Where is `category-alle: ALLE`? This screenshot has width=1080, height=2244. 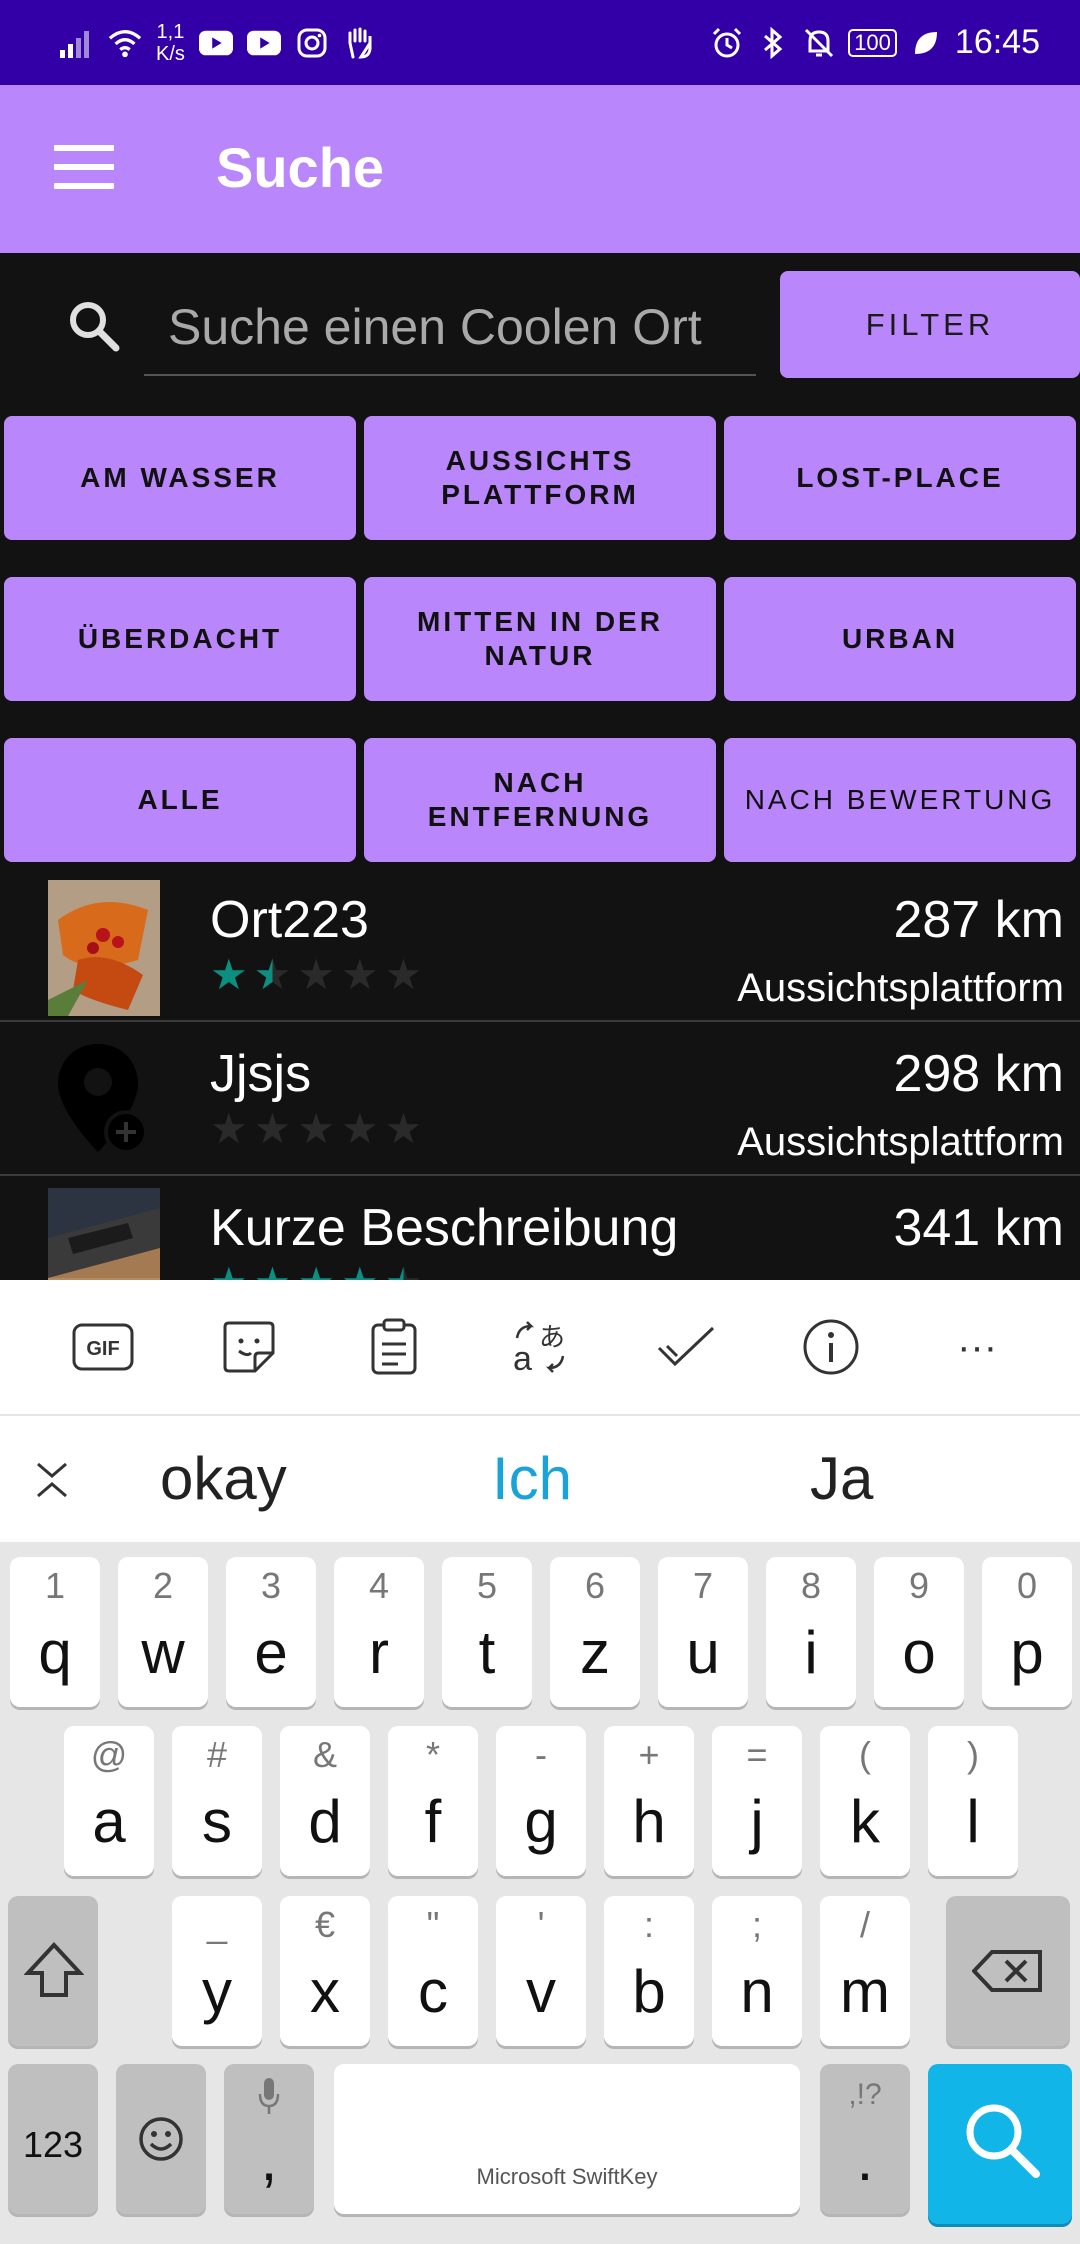 category-alle: ALLE is located at coordinates (180, 800).